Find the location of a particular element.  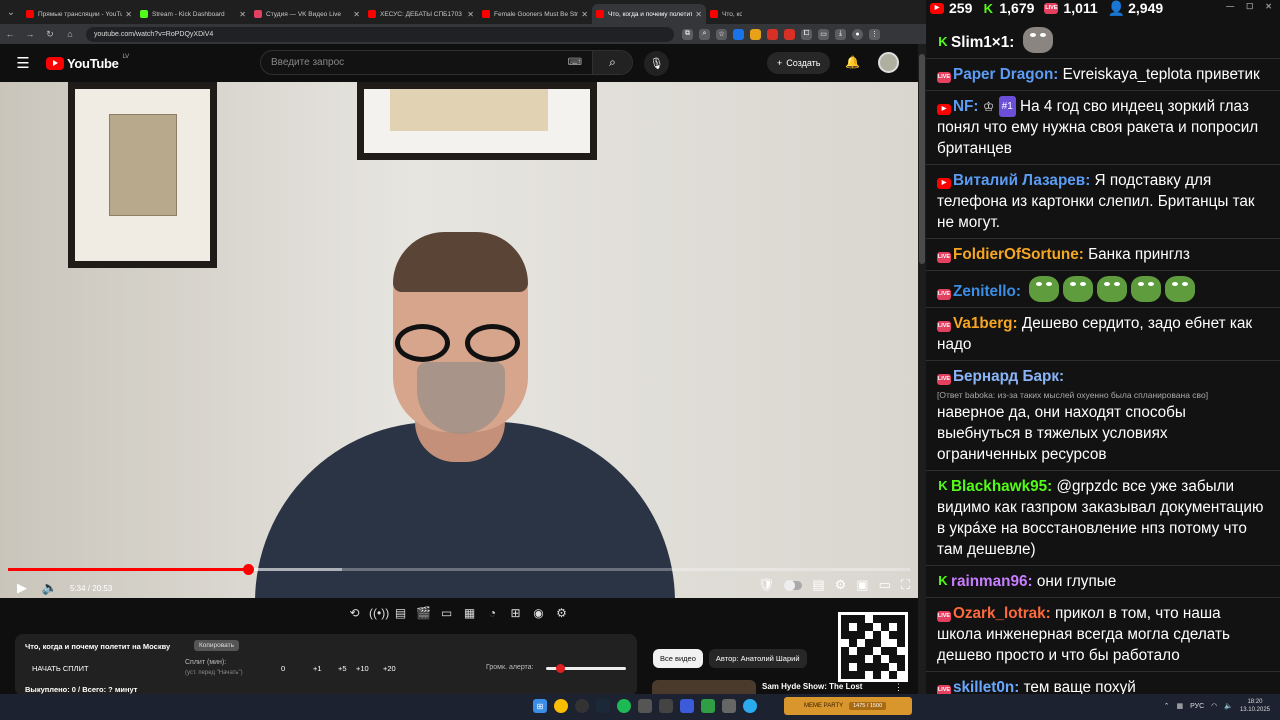

chat-nick: Slim1×1: is located at coordinates (982, 42).